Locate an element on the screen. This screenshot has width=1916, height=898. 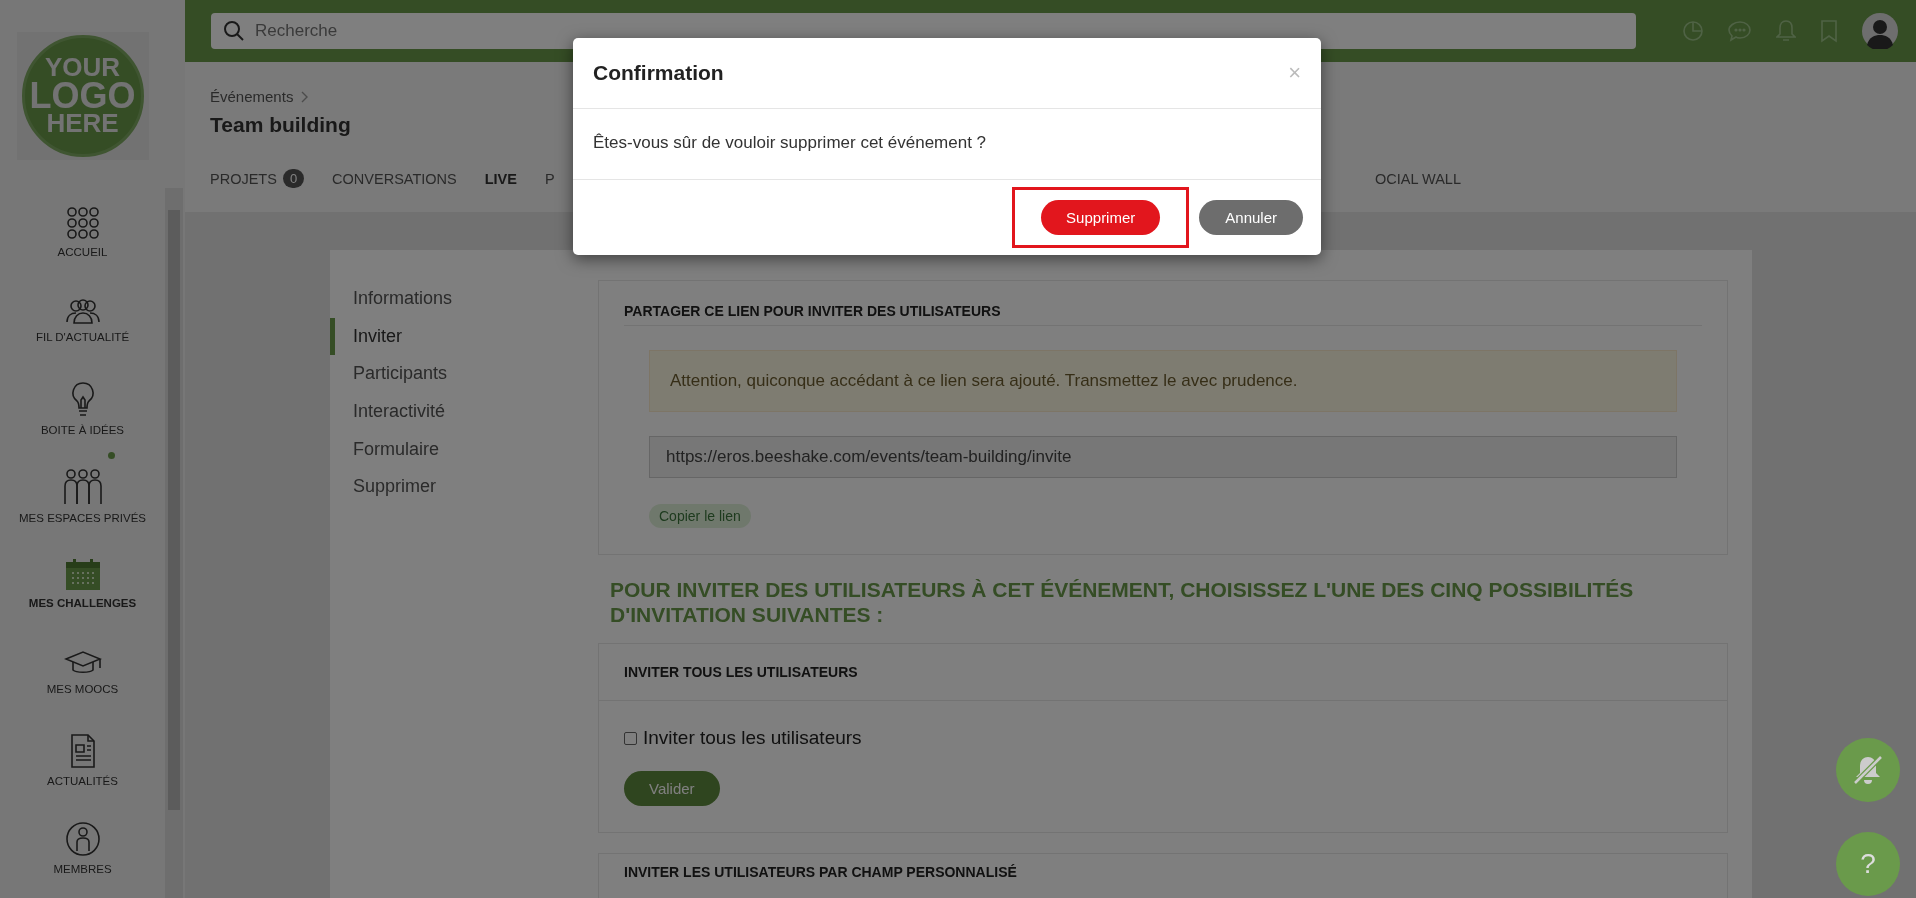
grid-icon is located at coordinates (82, 223).